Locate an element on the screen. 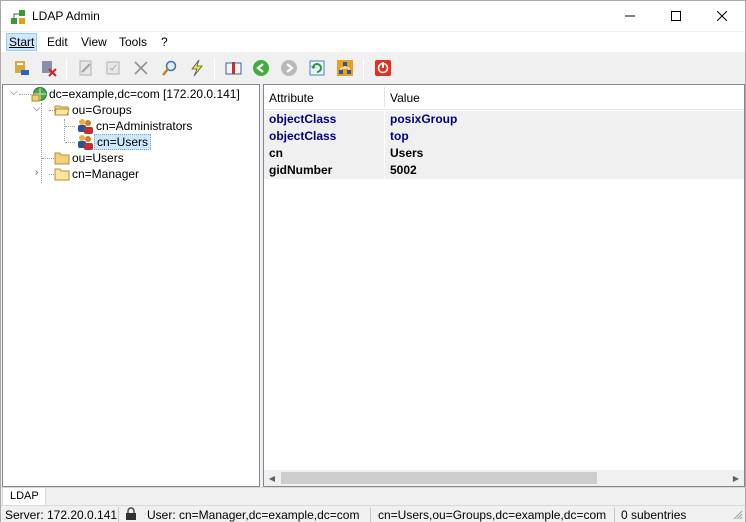  tree-node-manager: cn=Manager is located at coordinates (97, 174).